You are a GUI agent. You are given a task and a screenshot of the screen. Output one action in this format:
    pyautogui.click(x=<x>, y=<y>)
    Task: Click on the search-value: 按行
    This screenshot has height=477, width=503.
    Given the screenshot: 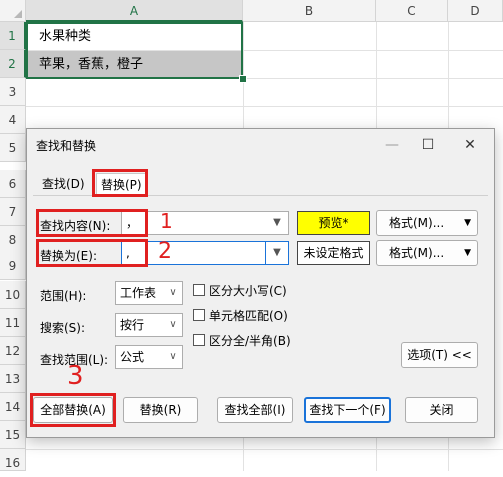 What is the action you would take?
    pyautogui.click(x=132, y=325)
    